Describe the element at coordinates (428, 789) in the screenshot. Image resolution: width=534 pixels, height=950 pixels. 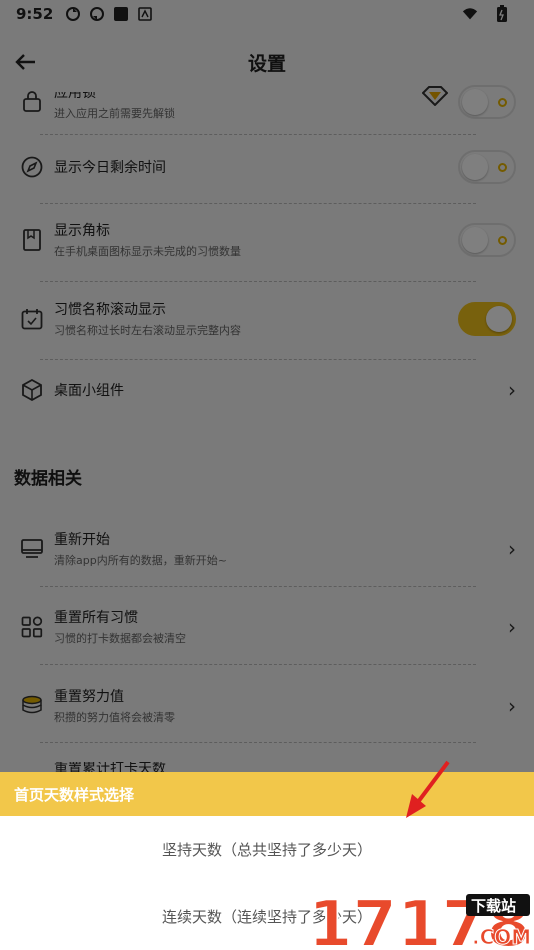
I see `annotation-arrow-icon` at that location.